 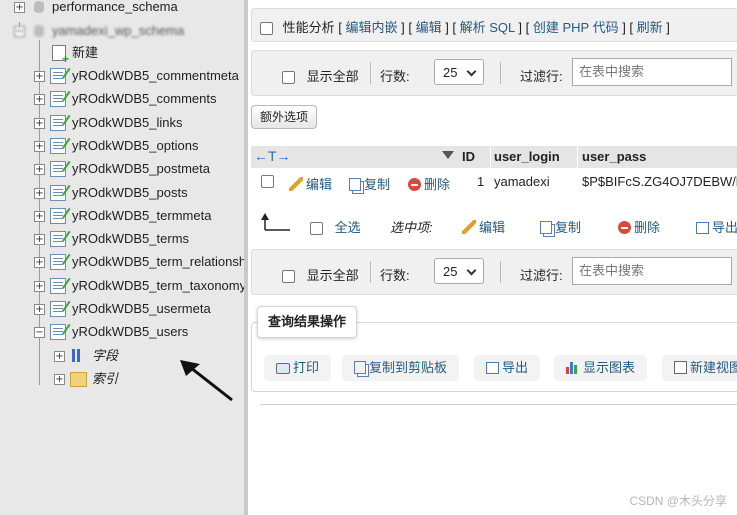 What do you see at coordinates (377, 184) in the screenshot?
I see `row-copy-label: 复制` at bounding box center [377, 184].